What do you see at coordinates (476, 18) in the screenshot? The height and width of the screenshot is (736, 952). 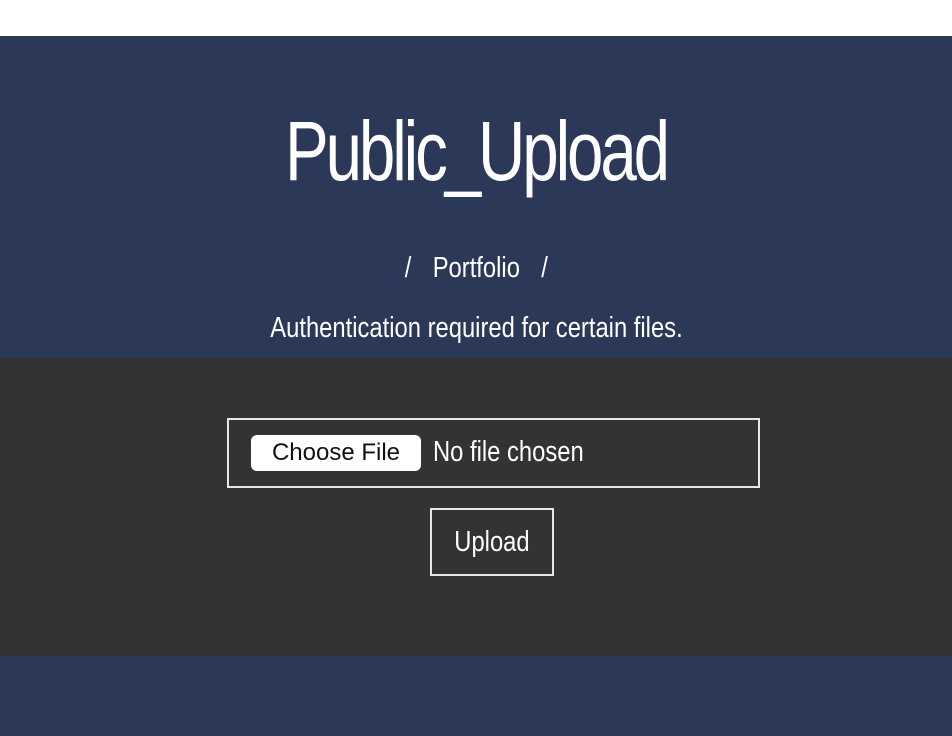 I see `top-strip` at bounding box center [476, 18].